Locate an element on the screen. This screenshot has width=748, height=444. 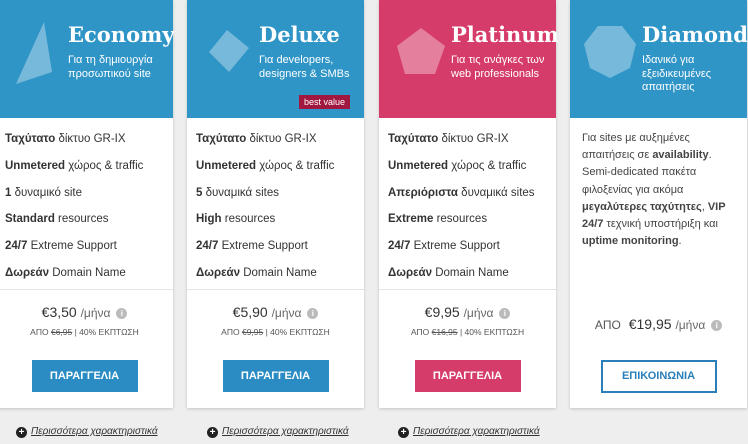
plan-description: Για τις ανάγκες των web professionals is located at coordinates (498, 67).